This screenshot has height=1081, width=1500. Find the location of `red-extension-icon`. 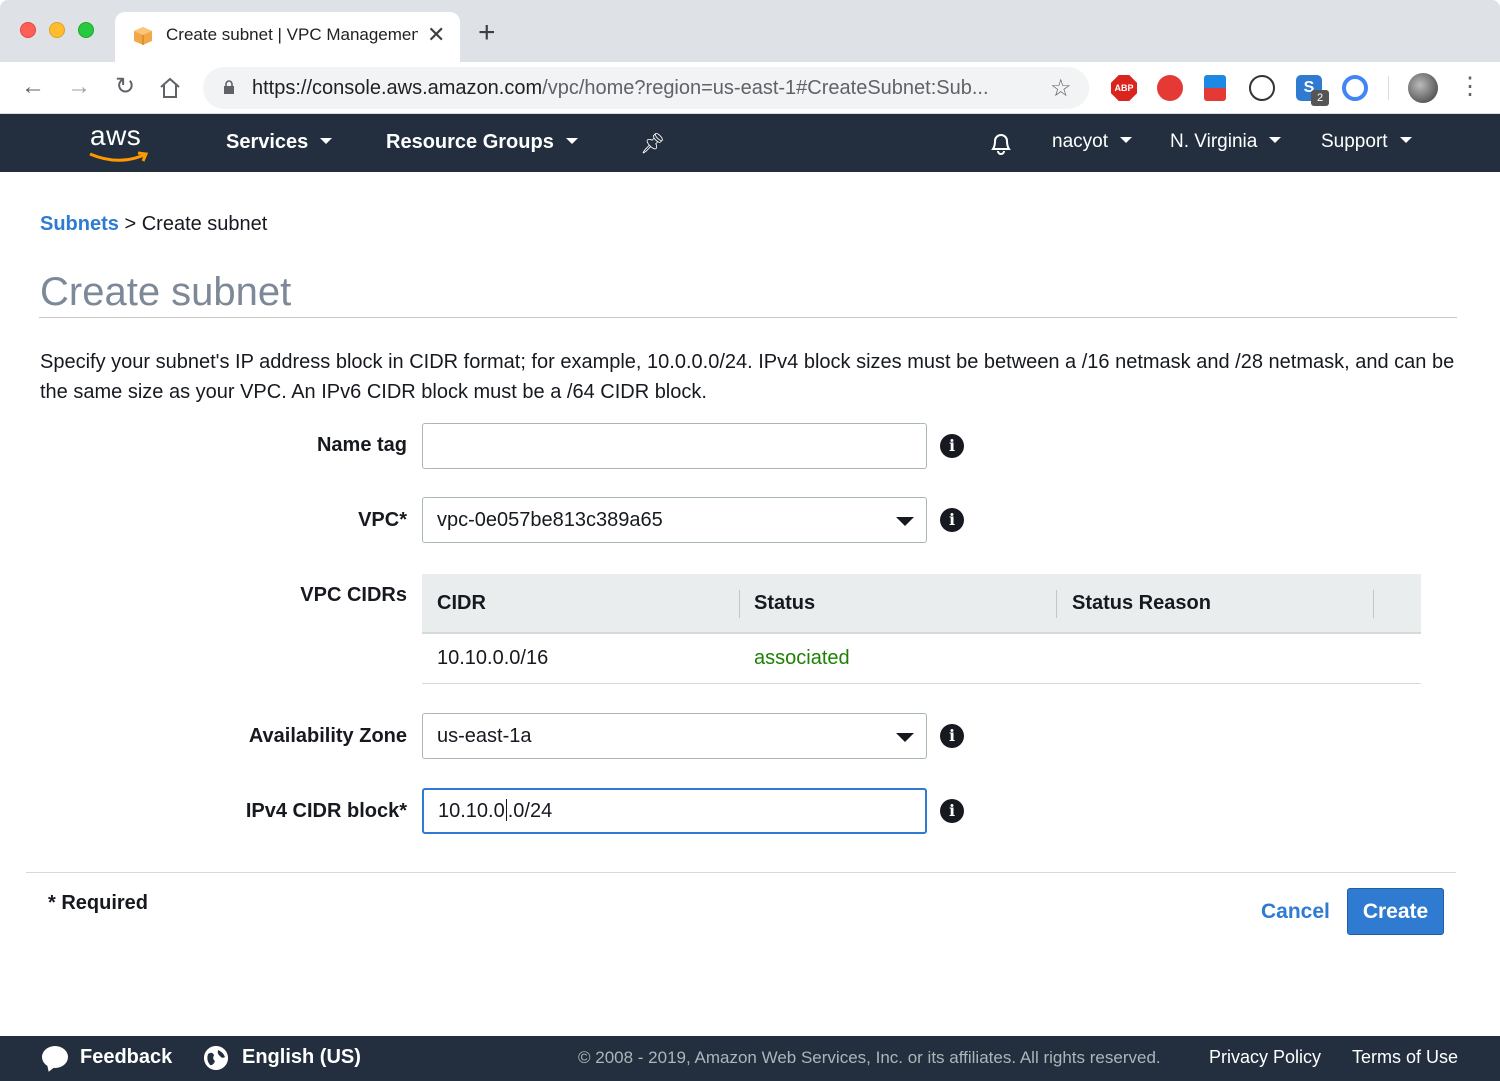

red-extension-icon is located at coordinates (1170, 88).